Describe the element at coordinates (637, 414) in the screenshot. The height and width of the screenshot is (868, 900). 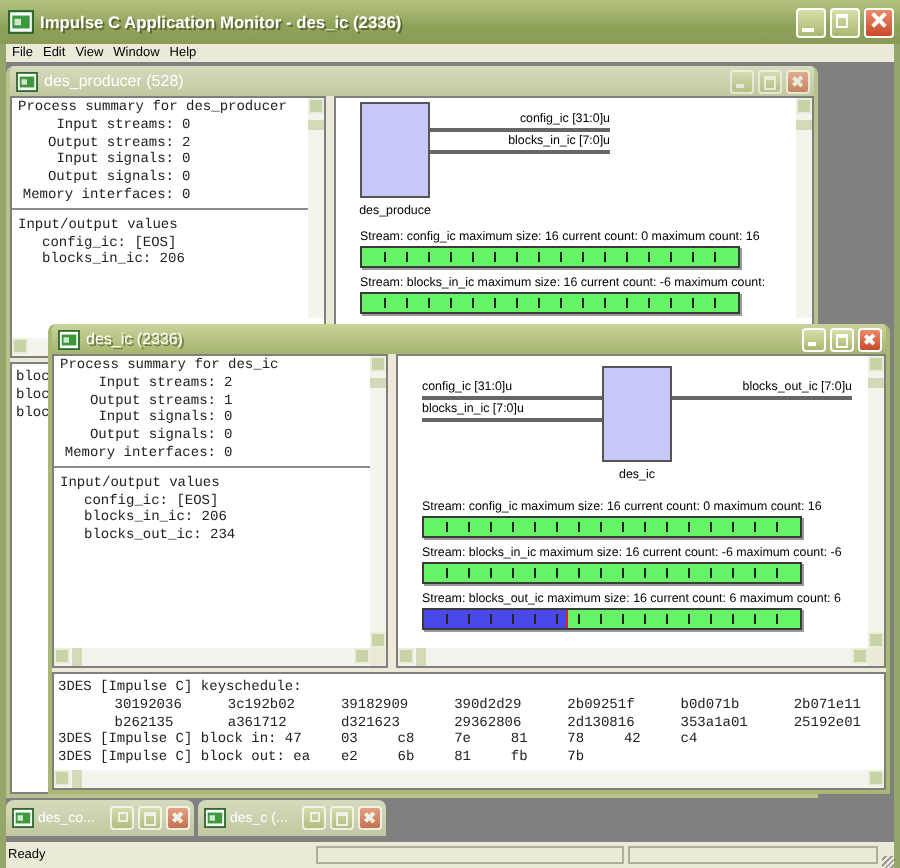
I see `process-block` at that location.